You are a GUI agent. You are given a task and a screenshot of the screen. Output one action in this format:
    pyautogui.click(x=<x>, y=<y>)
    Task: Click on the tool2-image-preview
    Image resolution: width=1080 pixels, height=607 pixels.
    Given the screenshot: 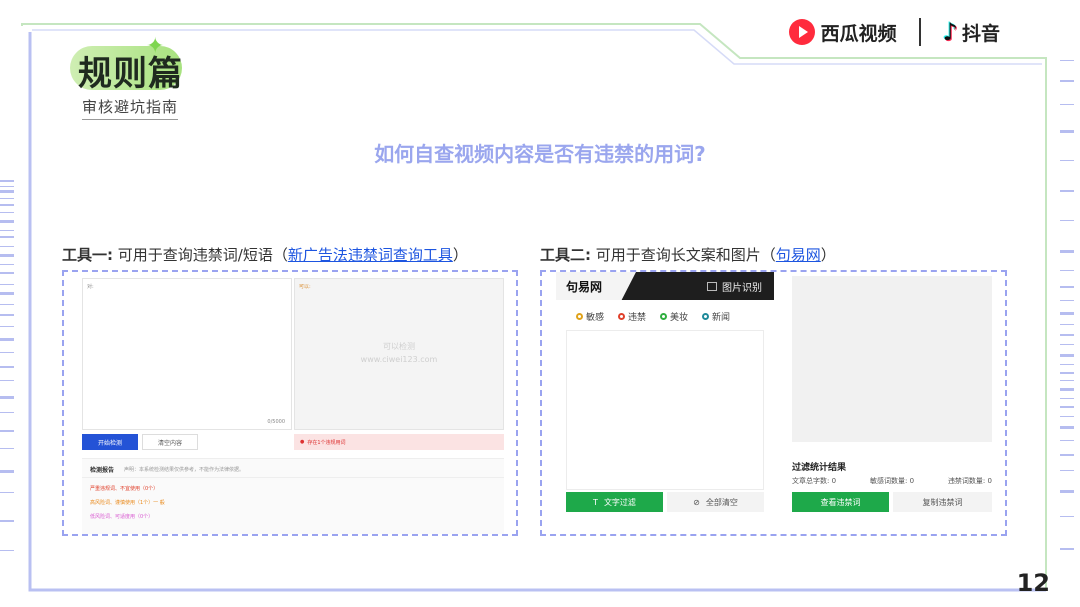 What is the action you would take?
    pyautogui.click(x=892, y=359)
    